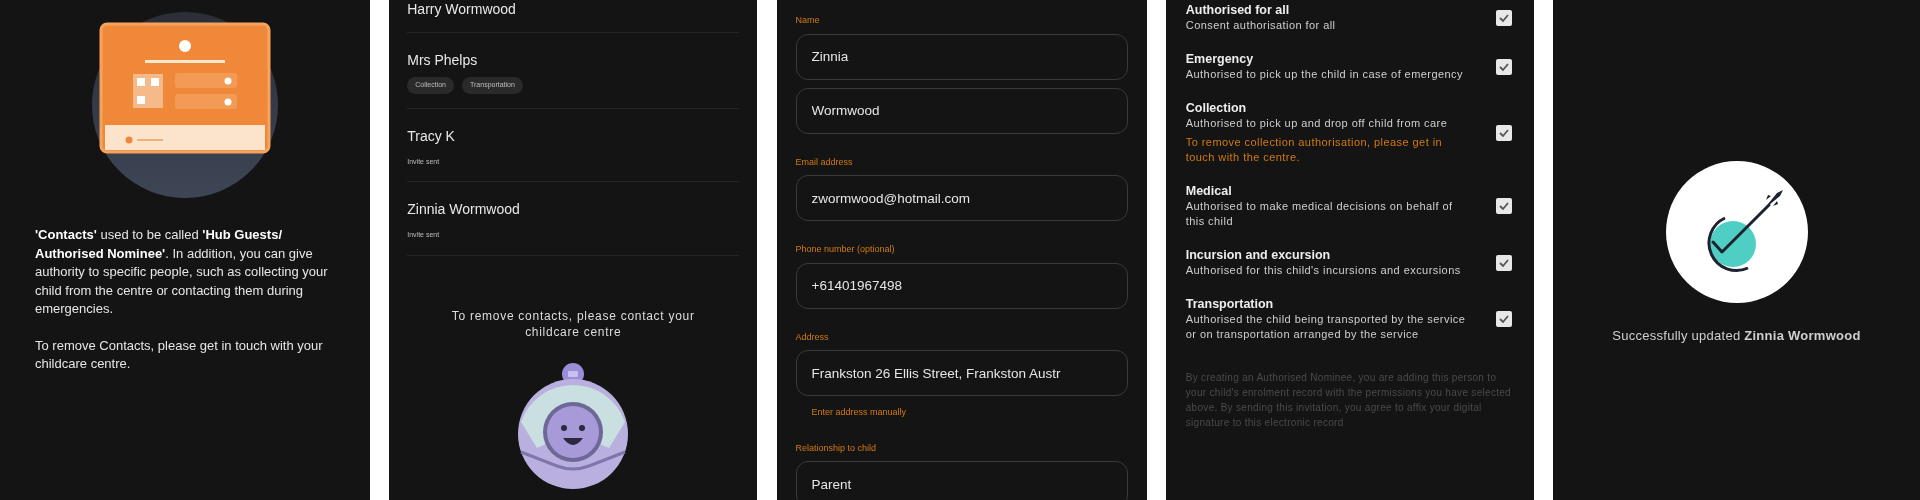 Image resolution: width=1920 pixels, height=500 pixels. What do you see at coordinates (961, 198) in the screenshot?
I see `text-field: zwormwood@hotmail.com` at bounding box center [961, 198].